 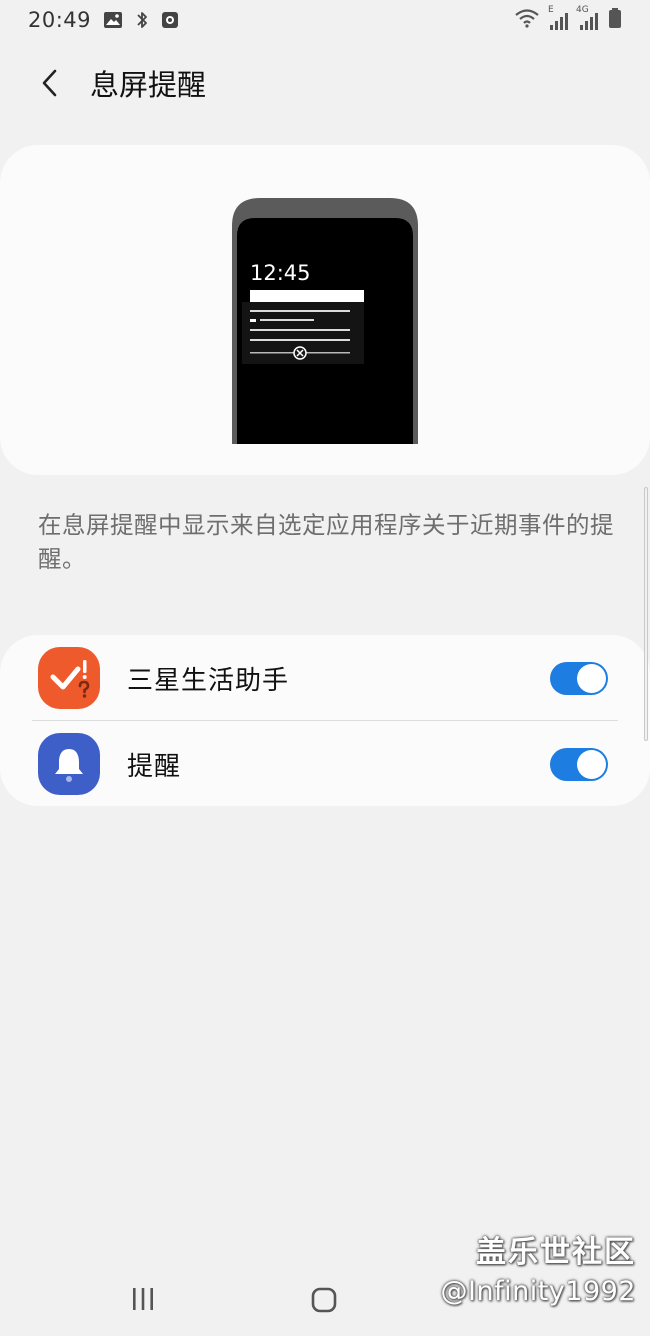 I want to click on bell-icon, so click(x=69, y=764).